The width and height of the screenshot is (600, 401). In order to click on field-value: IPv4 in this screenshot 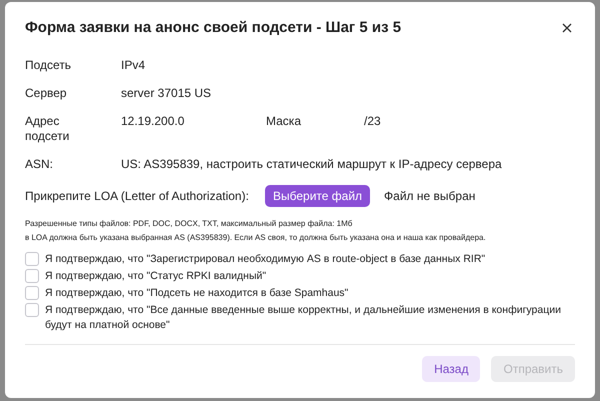, I will do `click(133, 65)`.